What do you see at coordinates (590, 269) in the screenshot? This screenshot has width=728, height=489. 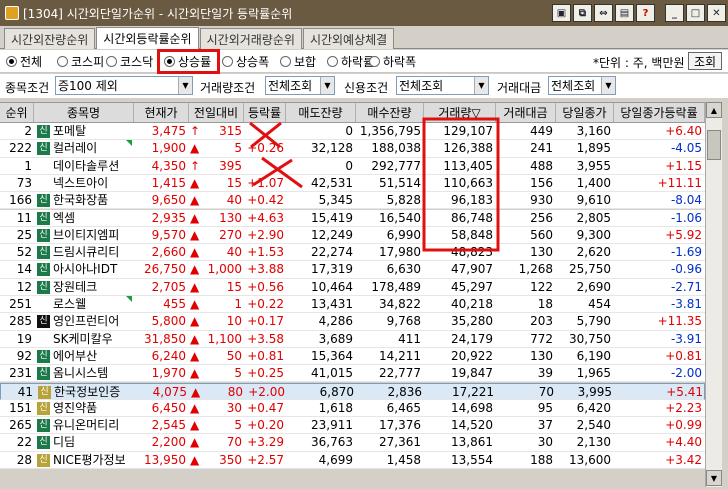 I see `close-price-cell: 25,750` at bounding box center [590, 269].